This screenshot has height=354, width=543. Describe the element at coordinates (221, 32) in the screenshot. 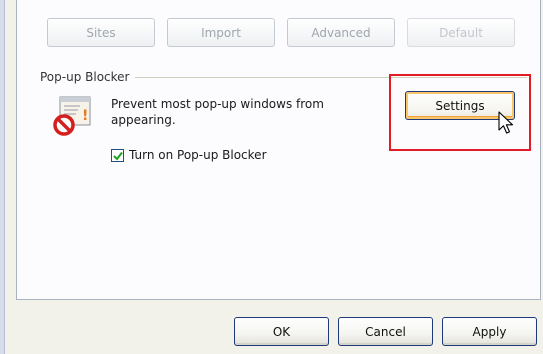

I see `import-button: Import` at that location.